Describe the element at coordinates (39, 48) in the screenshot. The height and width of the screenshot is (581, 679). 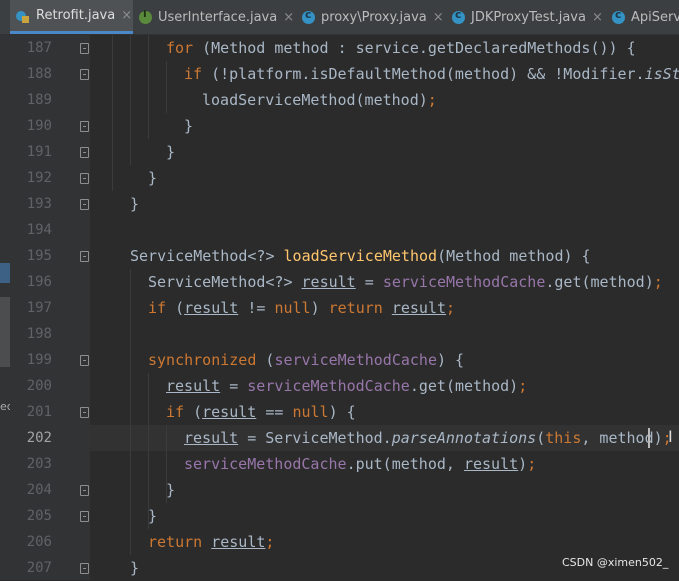
I see `line-number: 187` at that location.